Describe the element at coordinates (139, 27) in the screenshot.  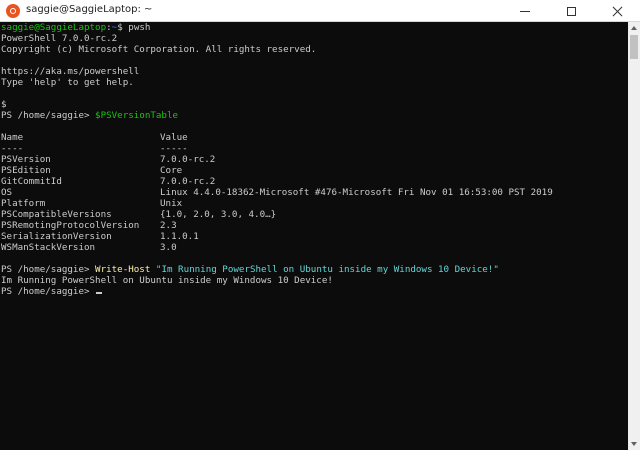
I see `bash-command: pwsh` at that location.